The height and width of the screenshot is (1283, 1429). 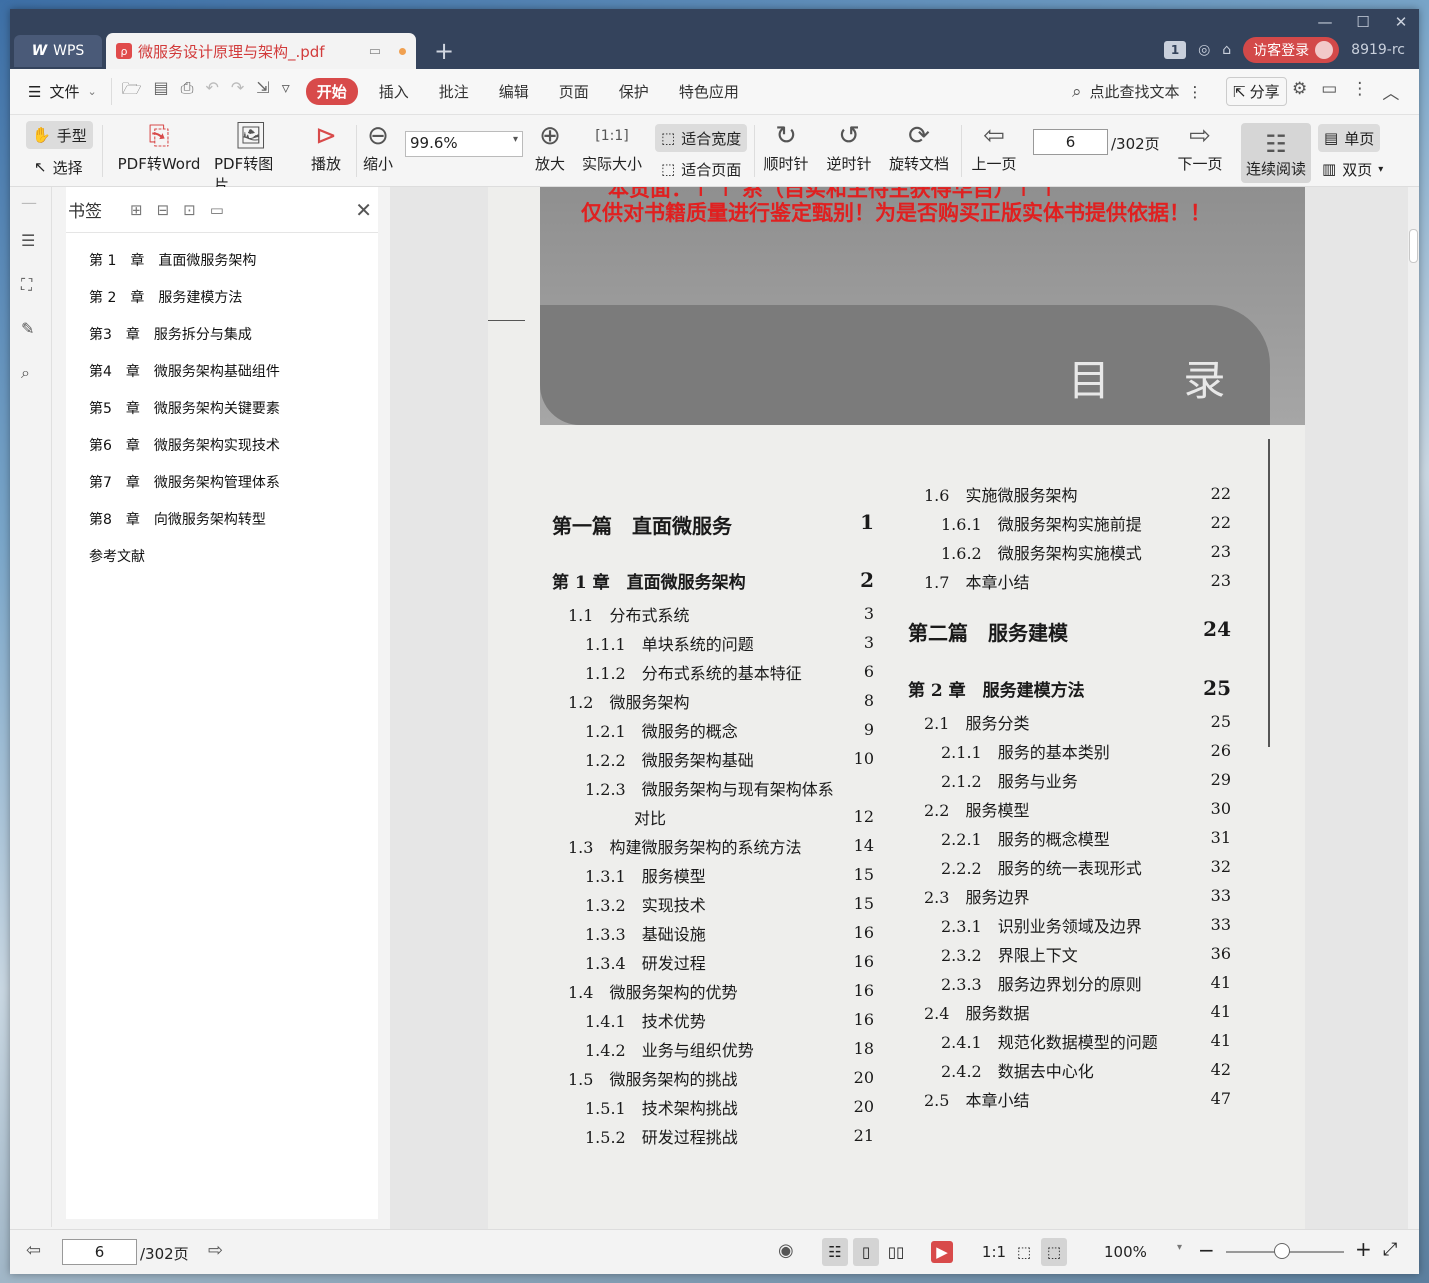 What do you see at coordinates (863, 816) in the screenshot?
I see `toc-page-number: 12` at bounding box center [863, 816].